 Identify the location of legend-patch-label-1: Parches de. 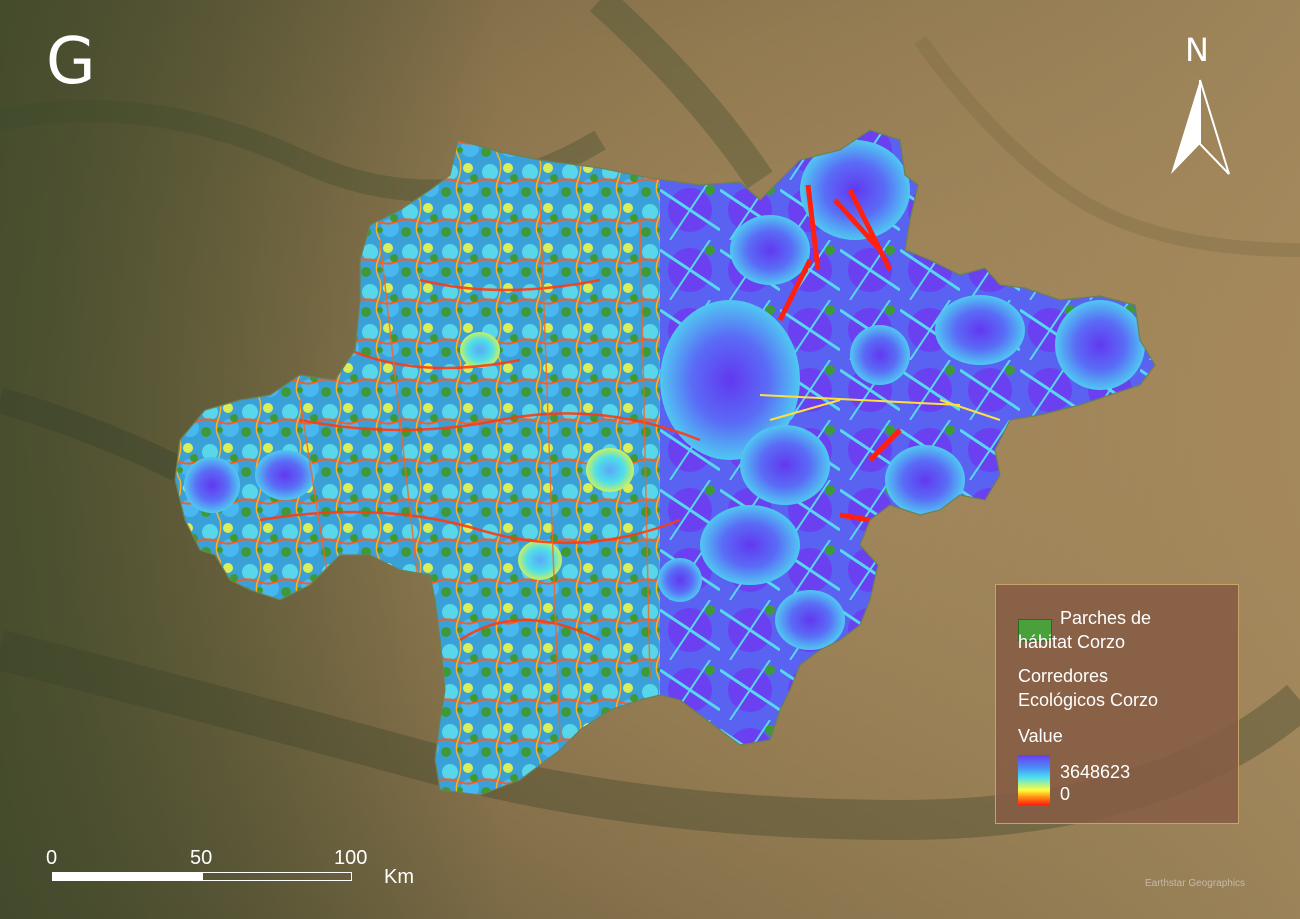
(1106, 618).